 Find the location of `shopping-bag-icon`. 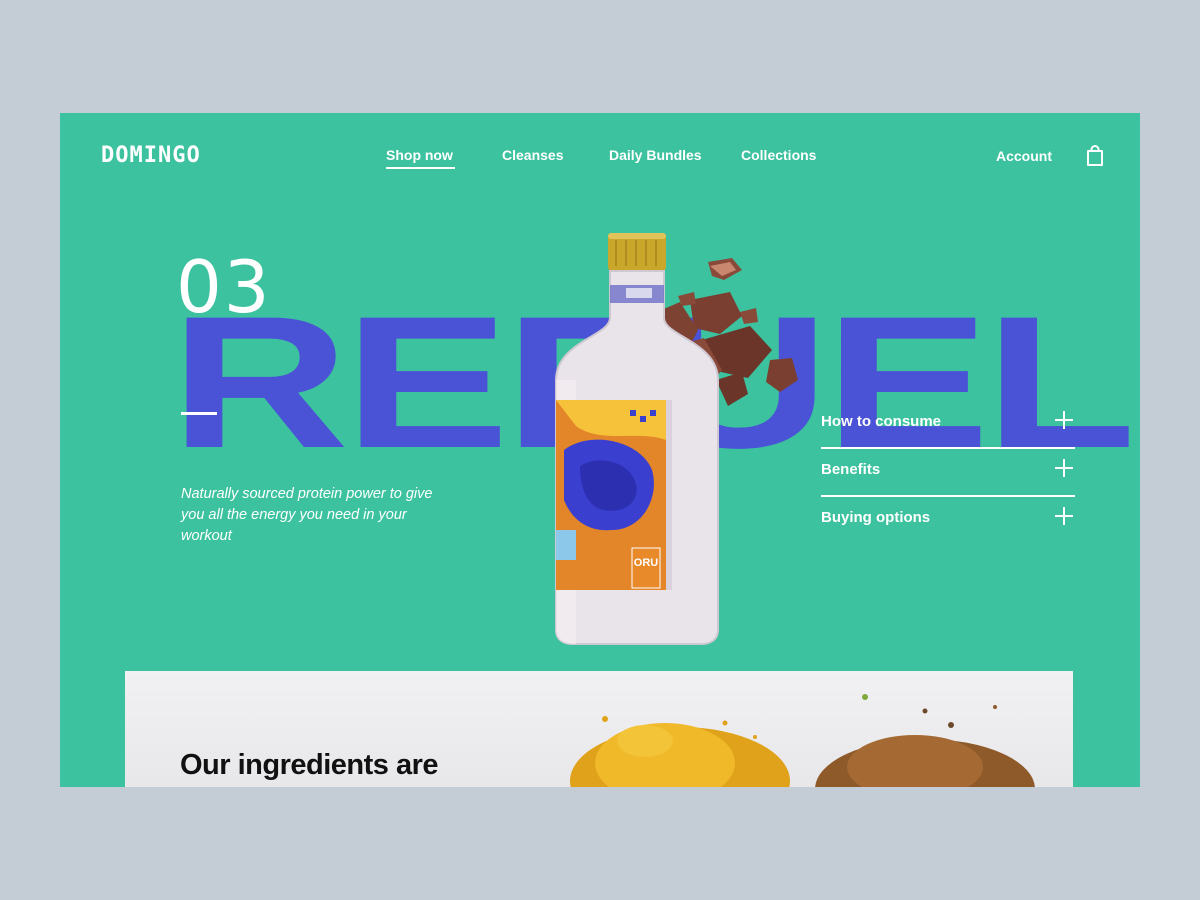

shopping-bag-icon is located at coordinates (1095, 158).